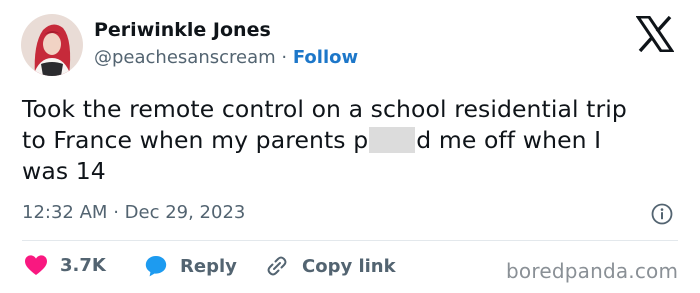 This screenshot has width=700, height=293. I want to click on author-display-name: Periwinkle Jones, so click(182, 30).